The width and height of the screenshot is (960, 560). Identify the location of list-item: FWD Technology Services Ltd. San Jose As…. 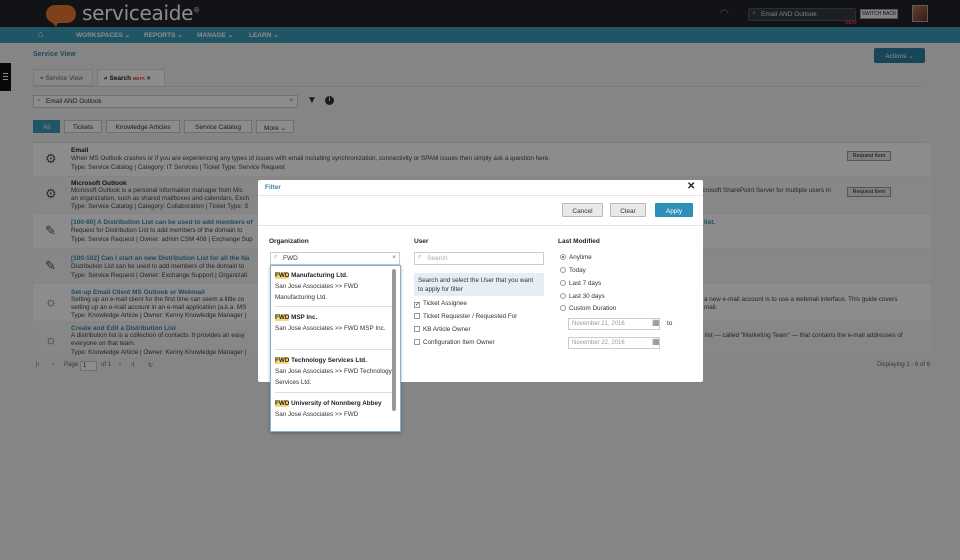
(334, 371).